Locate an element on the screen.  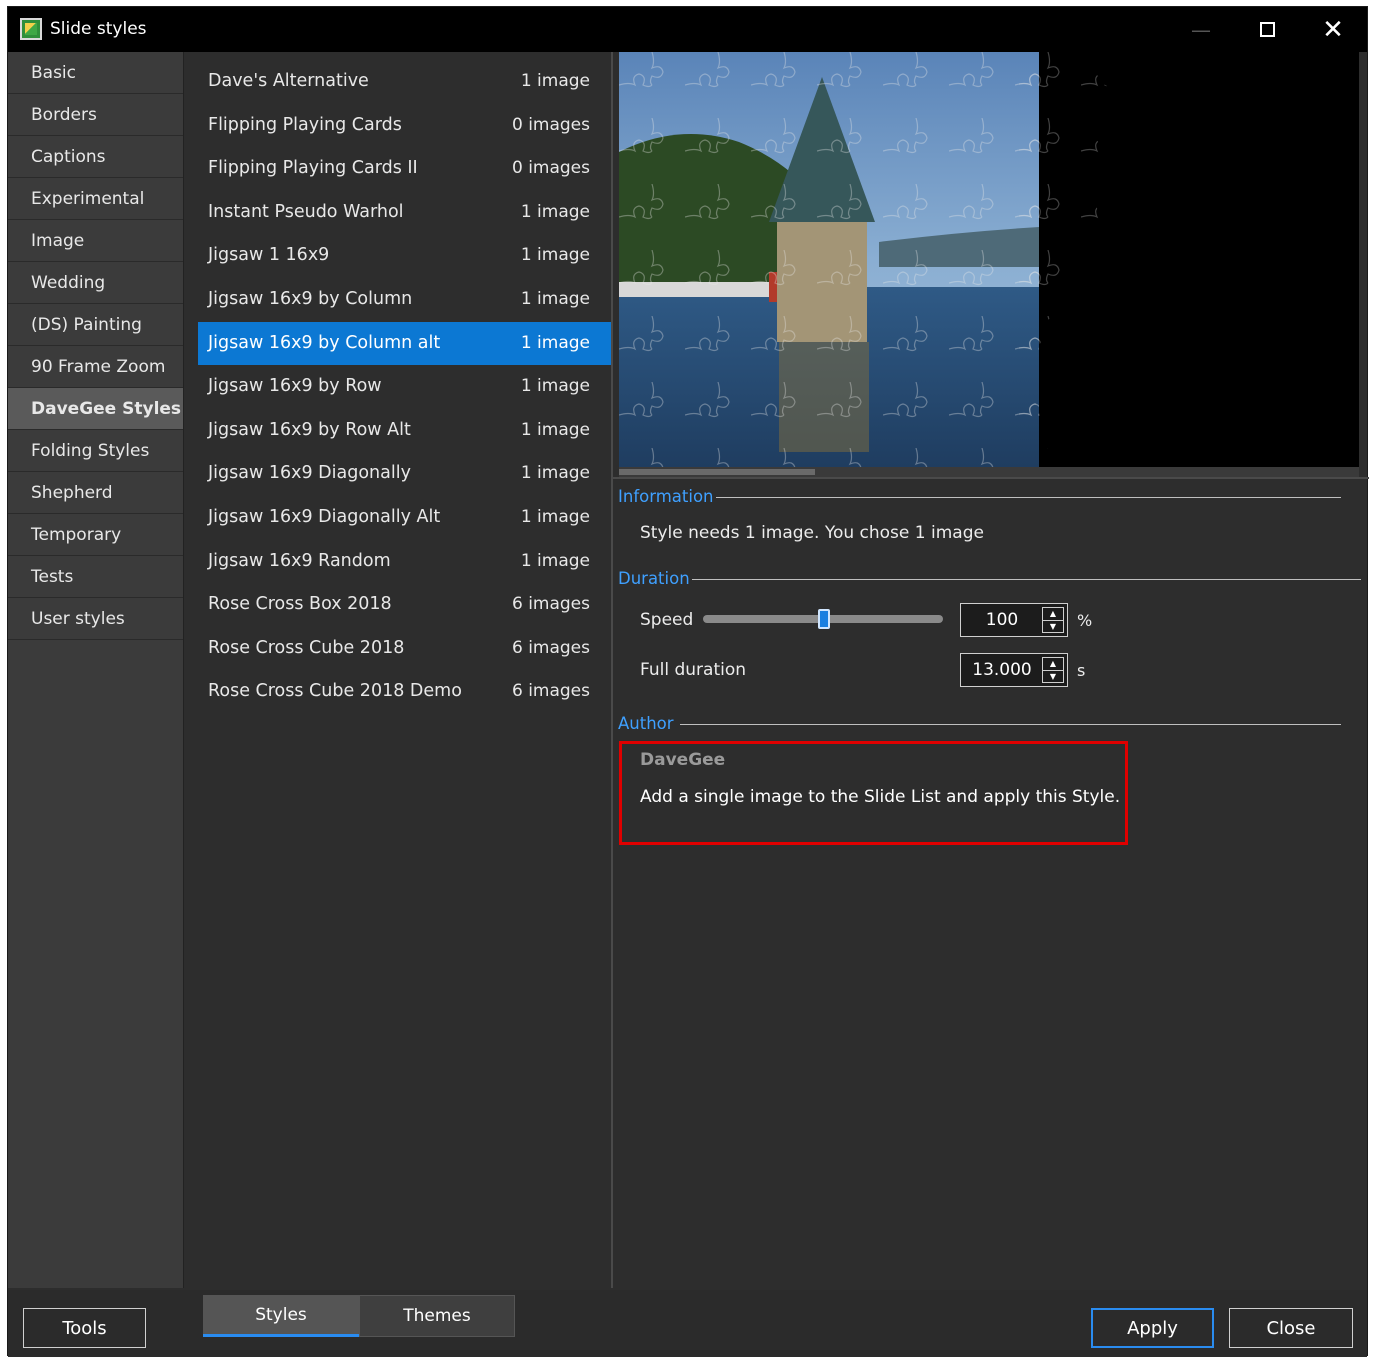
window-title: Slide styles is located at coordinates (98, 29).